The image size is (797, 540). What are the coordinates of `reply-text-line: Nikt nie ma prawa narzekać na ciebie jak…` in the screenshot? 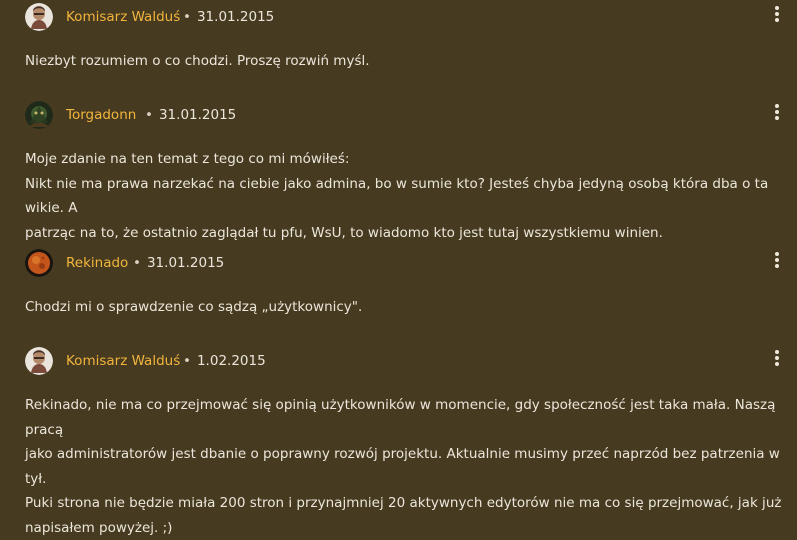 It's located at (407, 196).